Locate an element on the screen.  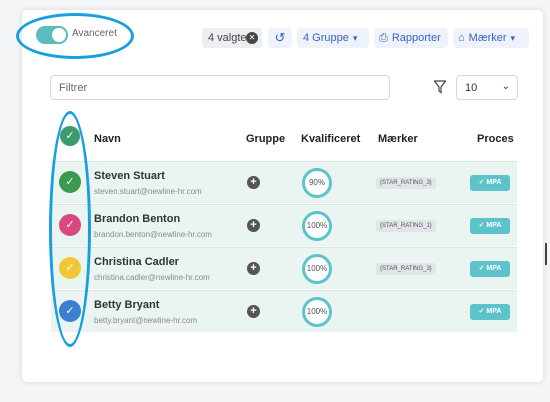
mark-tag: {STAR_RATING_1} is located at coordinates (406, 226).